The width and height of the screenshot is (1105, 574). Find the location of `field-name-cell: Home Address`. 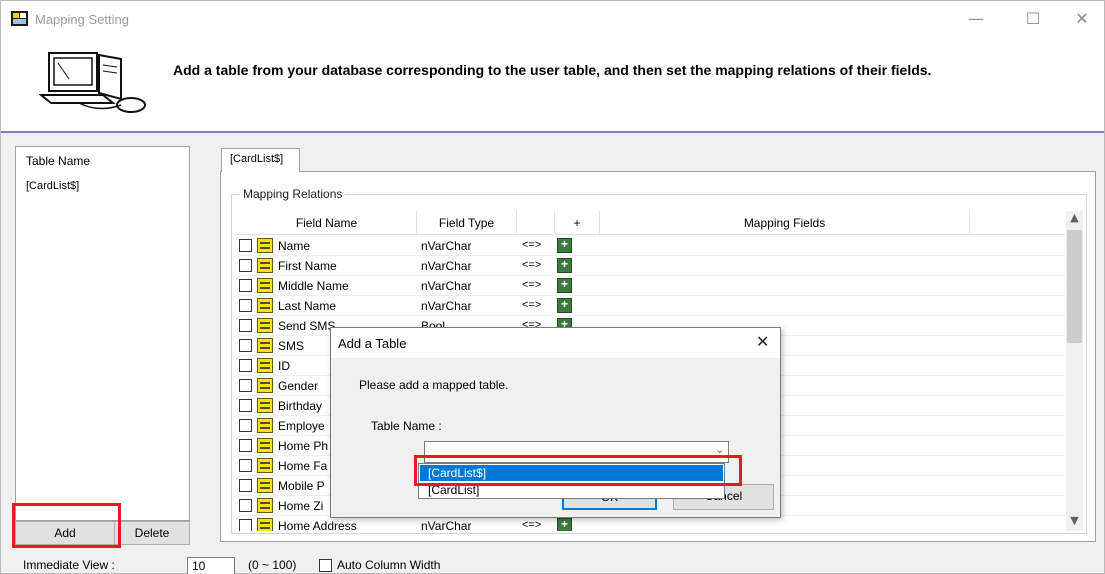

field-name-cell: Home Address is located at coordinates (317, 525).